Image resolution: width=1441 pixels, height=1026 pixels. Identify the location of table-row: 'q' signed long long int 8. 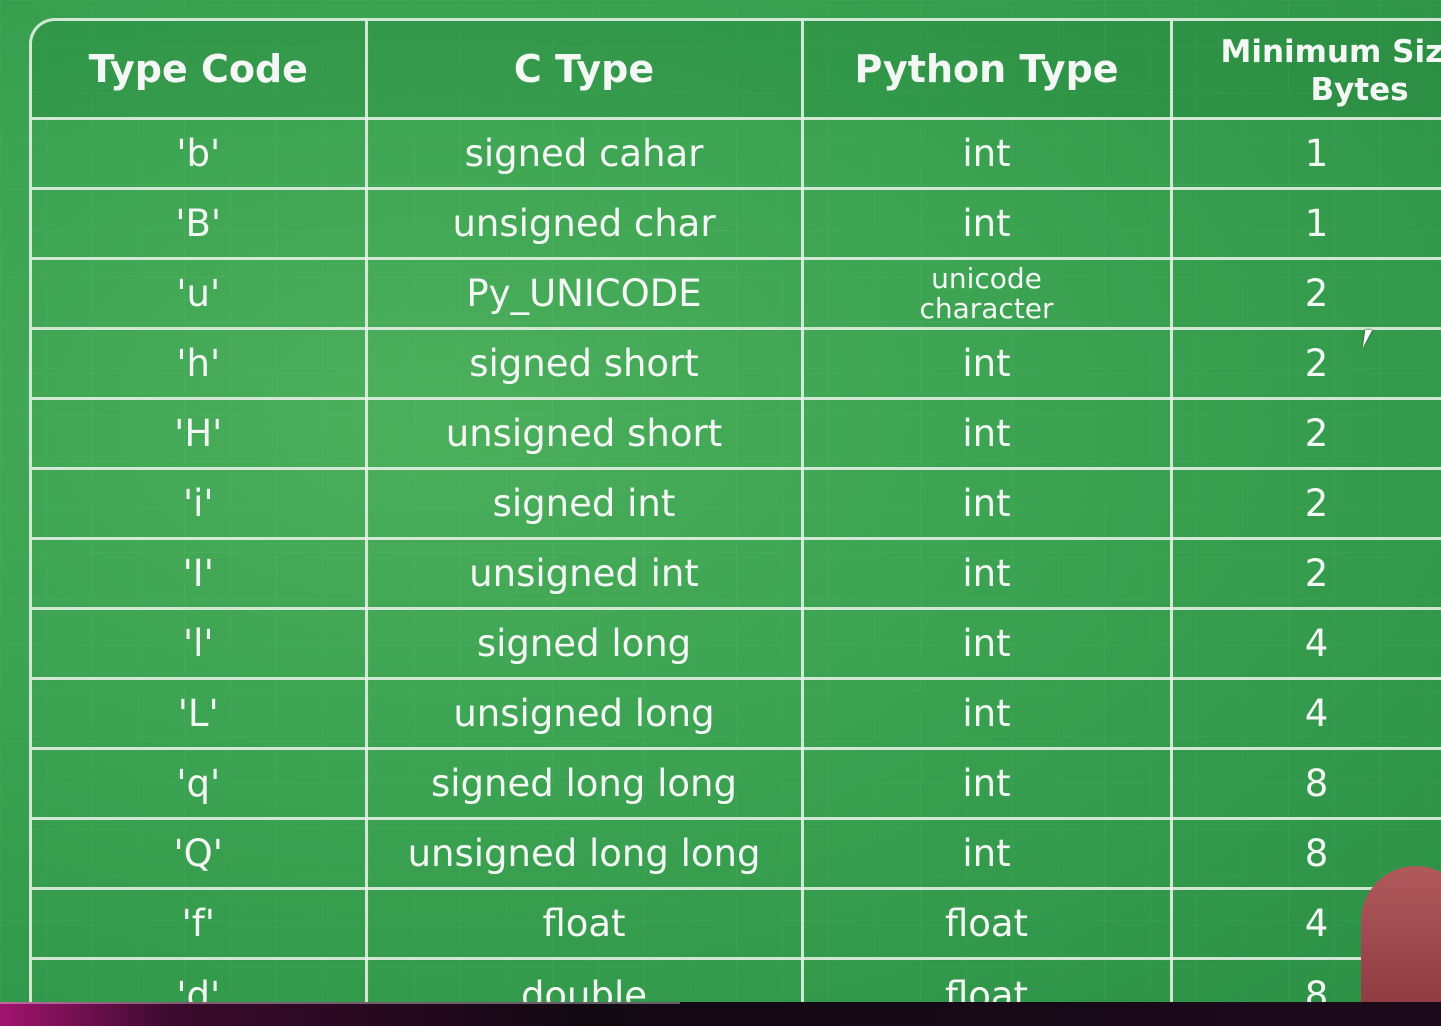
(736, 783).